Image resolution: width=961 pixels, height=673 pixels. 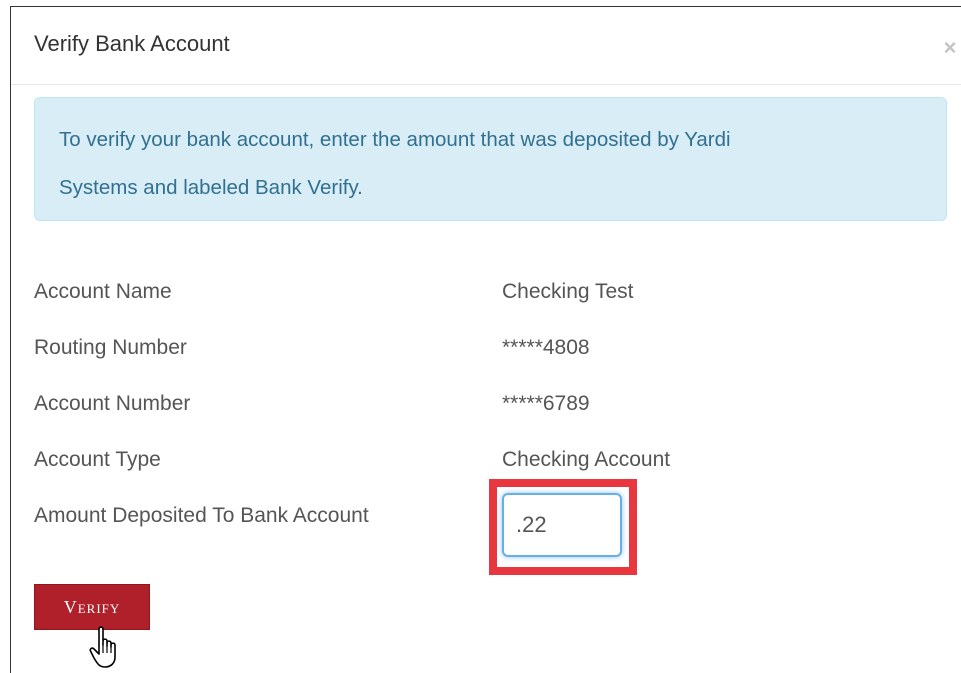 I want to click on dialog-header: Verify Bank Account ×, so click(x=486, y=46).